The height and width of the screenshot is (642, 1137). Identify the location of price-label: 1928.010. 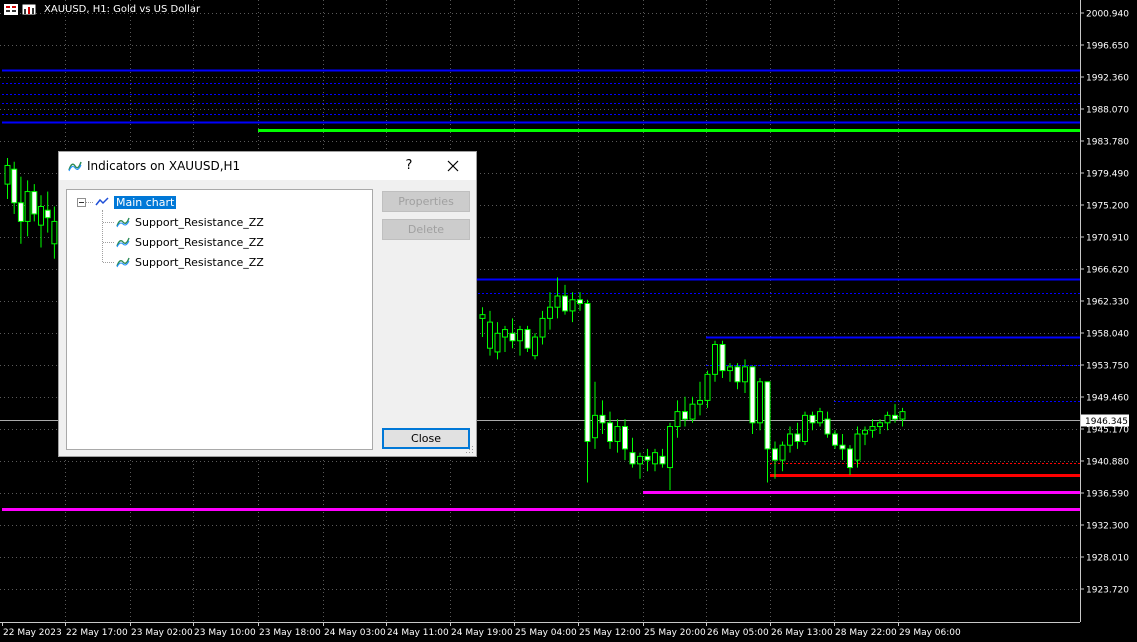
(1107, 559).